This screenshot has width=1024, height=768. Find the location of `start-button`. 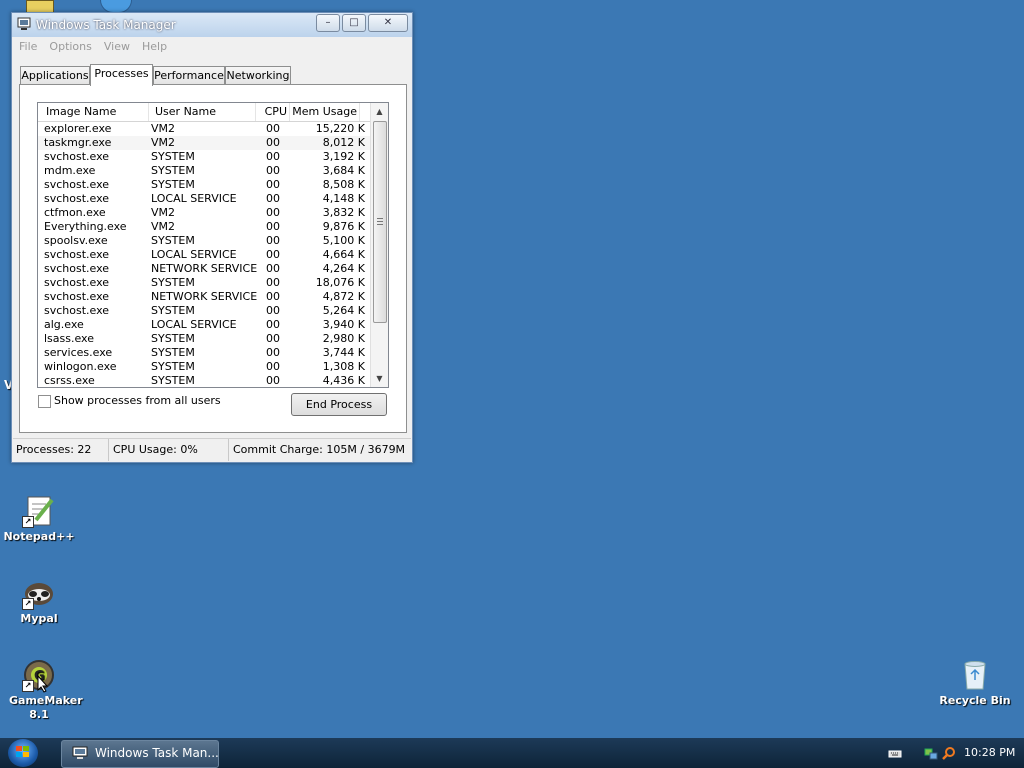

start-button is located at coordinates (23, 753).